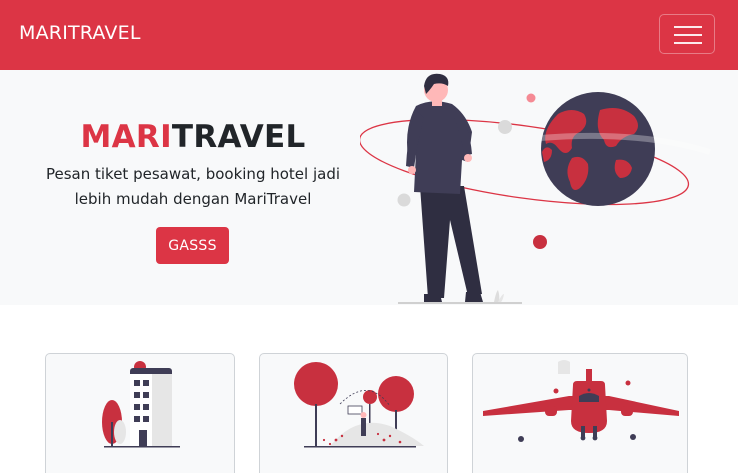 This screenshot has width=738, height=473. I want to click on park-card, so click(353, 413).